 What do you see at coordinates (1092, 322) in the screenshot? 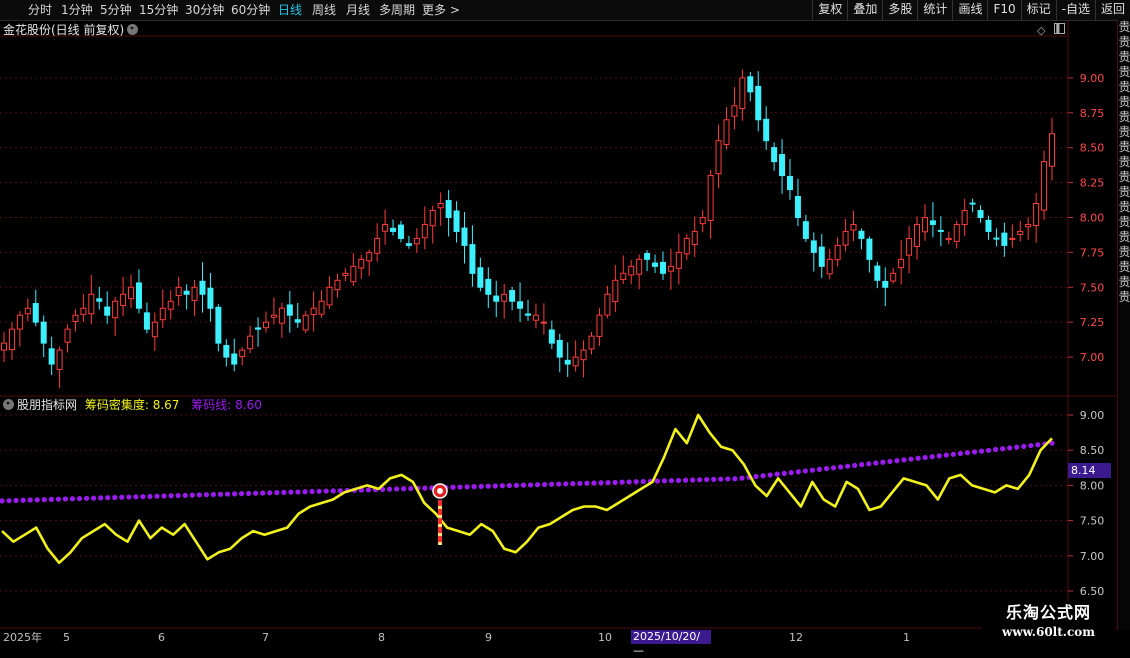
I see `price-tick-label: 7.25` at bounding box center [1092, 322].